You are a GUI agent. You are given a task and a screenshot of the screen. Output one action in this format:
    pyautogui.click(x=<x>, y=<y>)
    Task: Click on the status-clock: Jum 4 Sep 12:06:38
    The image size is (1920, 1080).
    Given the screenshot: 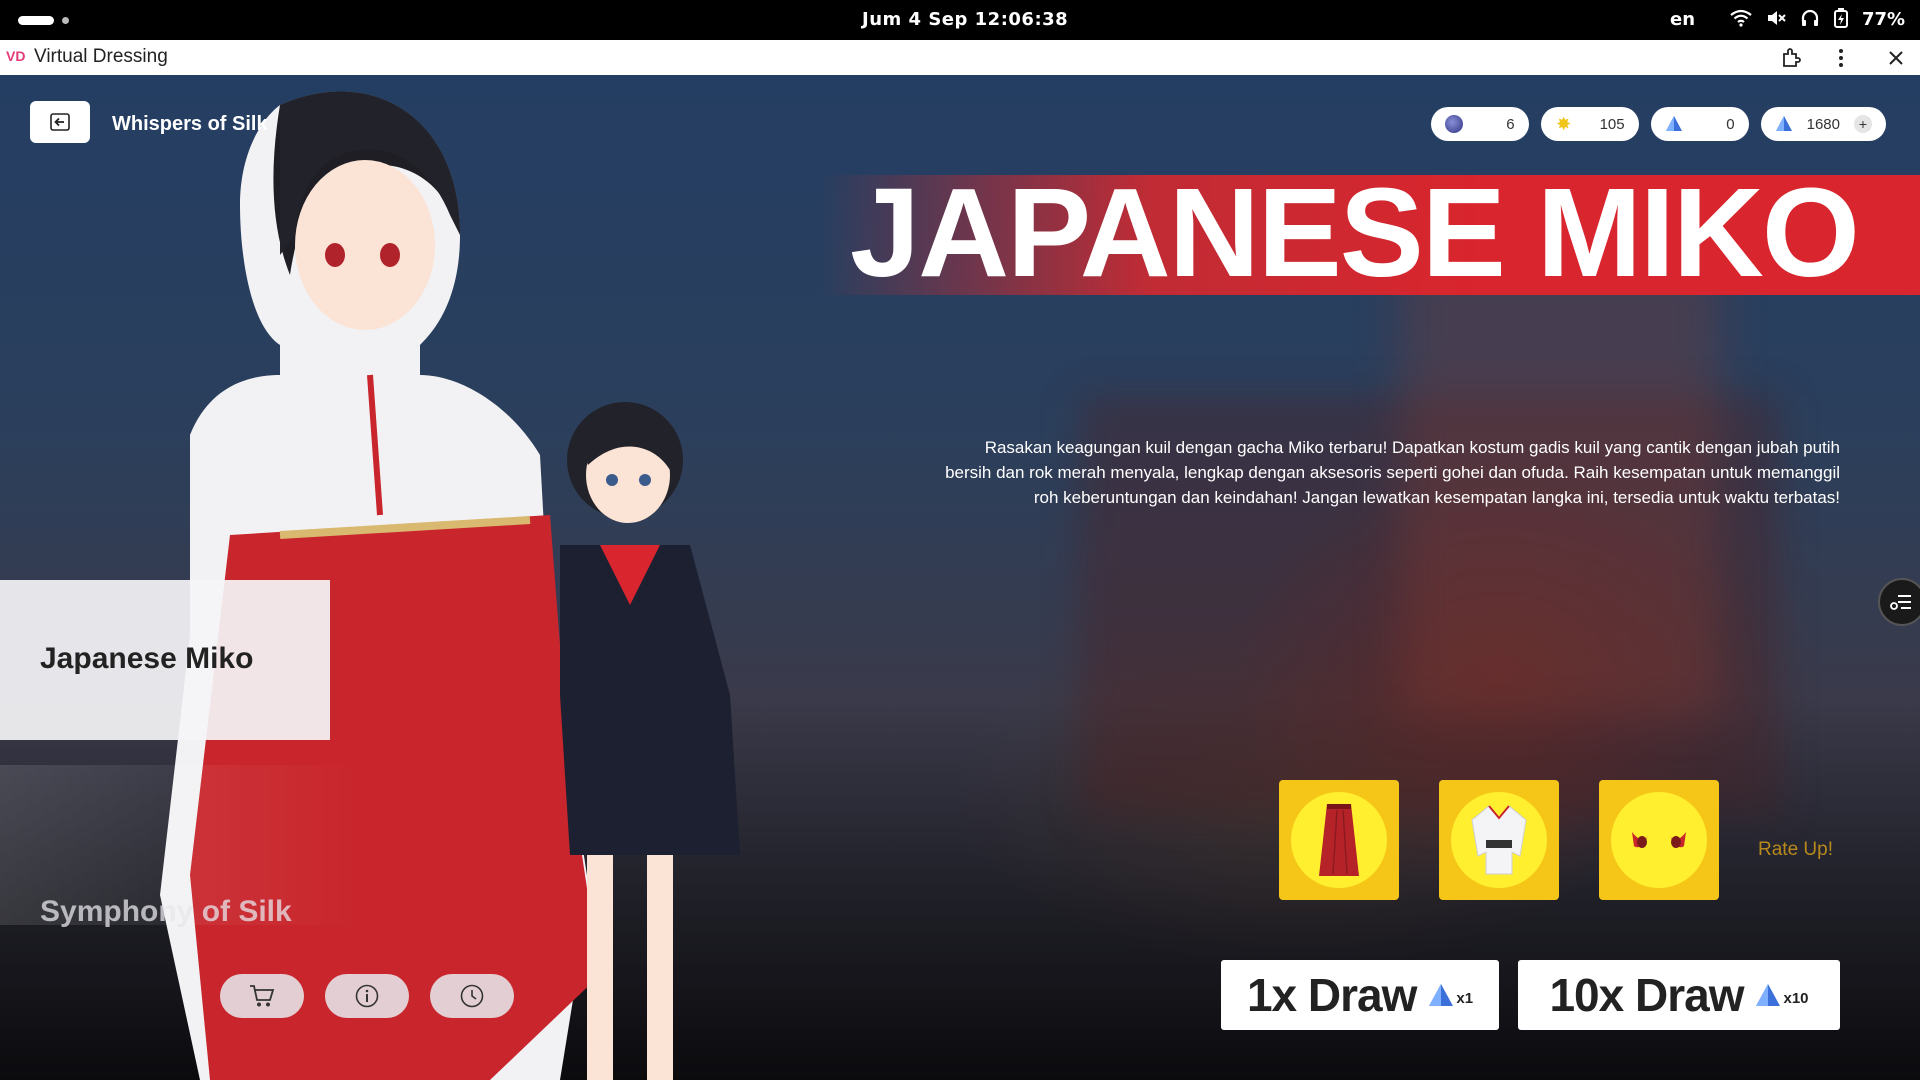 What is the action you would take?
    pyautogui.click(x=965, y=19)
    